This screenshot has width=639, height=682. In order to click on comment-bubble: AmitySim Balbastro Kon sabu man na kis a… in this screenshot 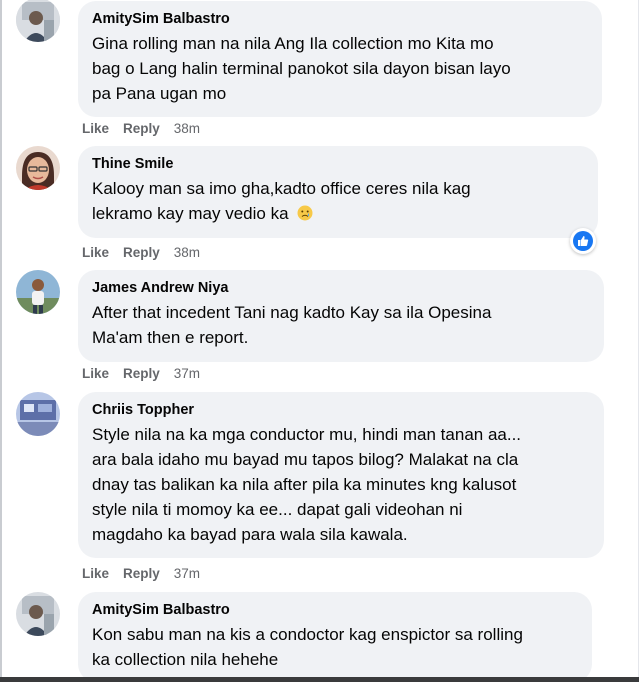, I will do `click(335, 637)`.